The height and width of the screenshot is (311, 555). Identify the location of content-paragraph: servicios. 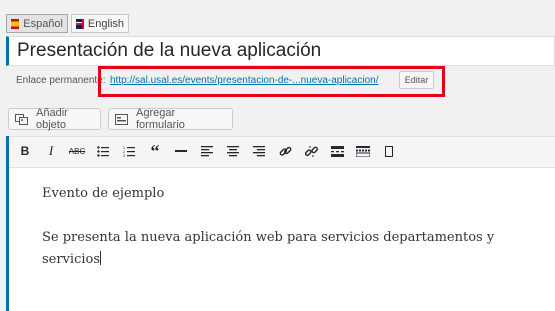
(72, 260).